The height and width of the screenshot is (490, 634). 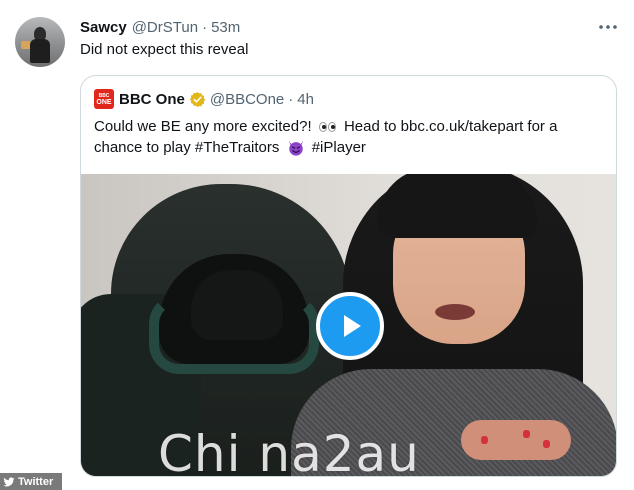 I want to click on twitter-bird-icon, so click(x=9, y=481).